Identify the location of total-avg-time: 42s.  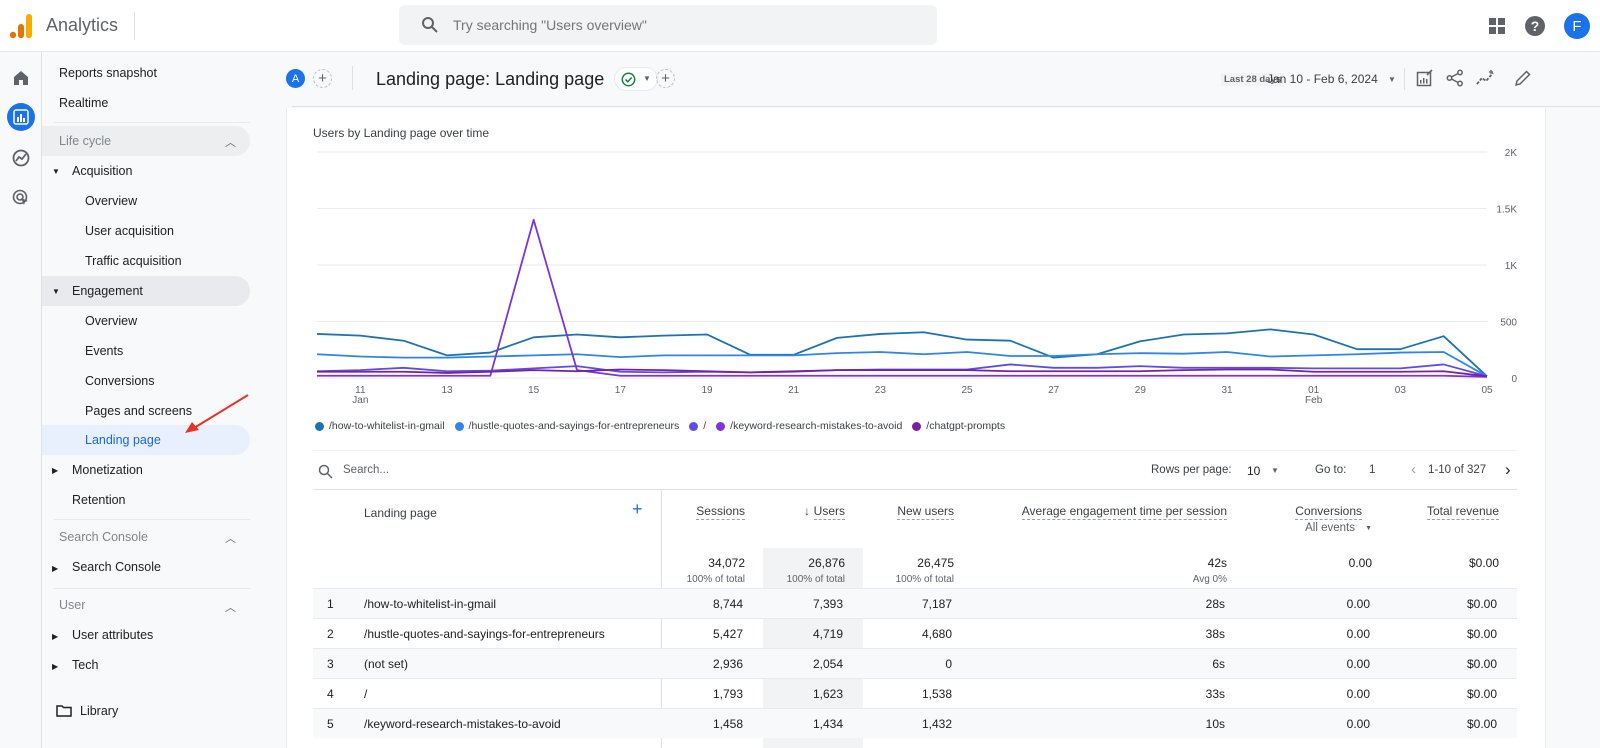
(1217, 563).